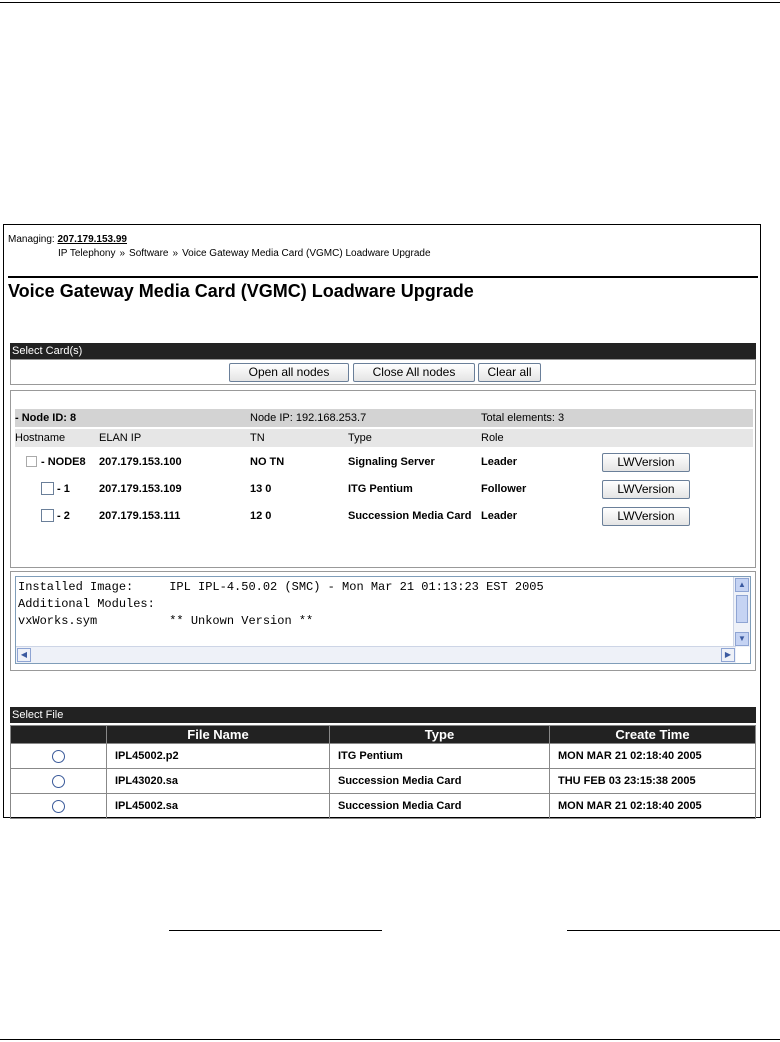  Describe the element at coordinates (148, 253) in the screenshot. I see `breadcrumb-software: Software` at that location.